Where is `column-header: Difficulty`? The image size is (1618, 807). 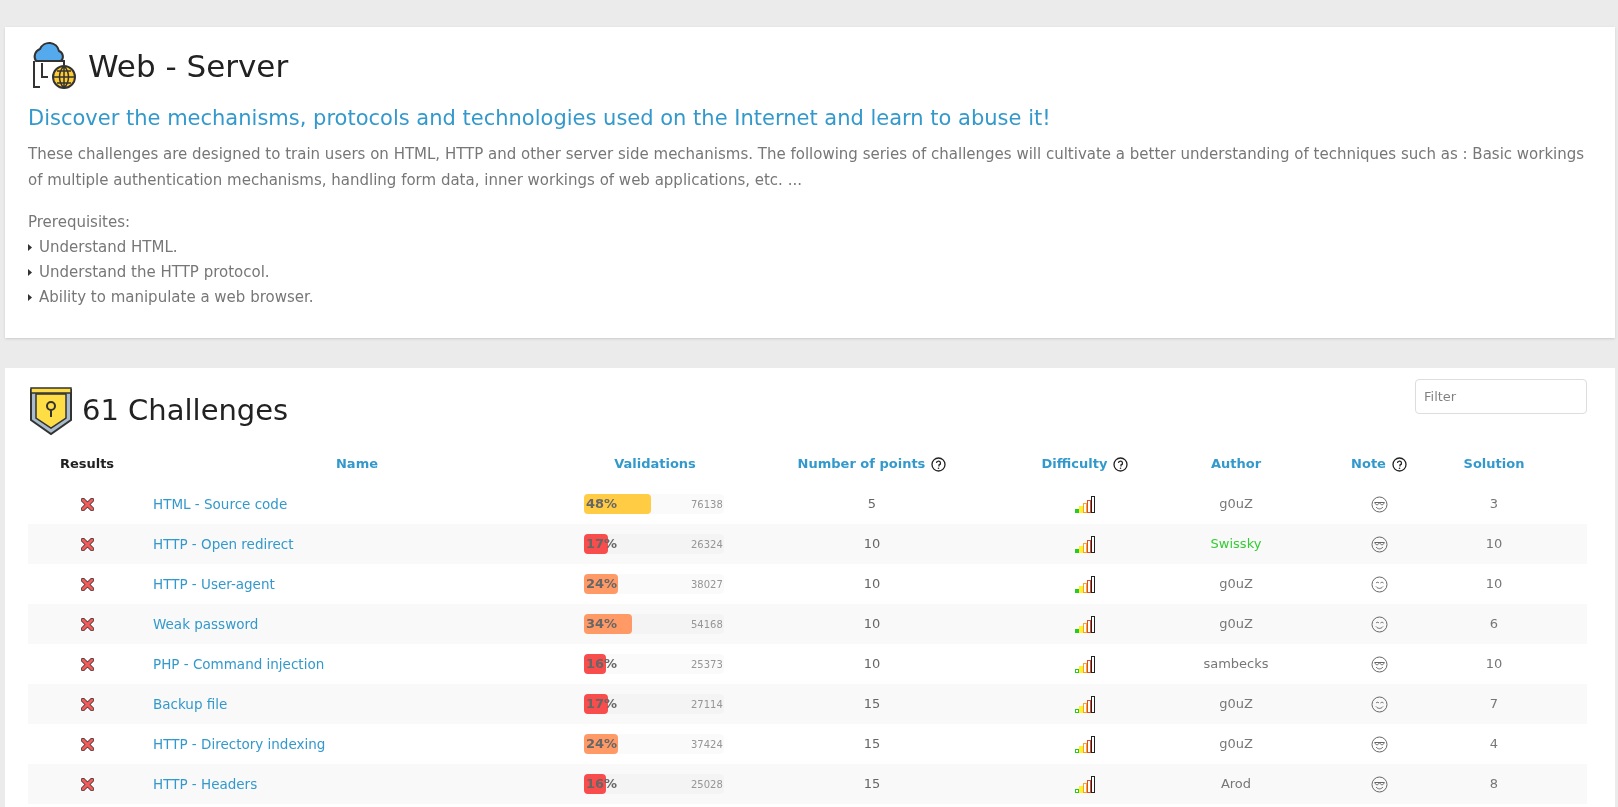
column-header: Difficulty is located at coordinates (1074, 464).